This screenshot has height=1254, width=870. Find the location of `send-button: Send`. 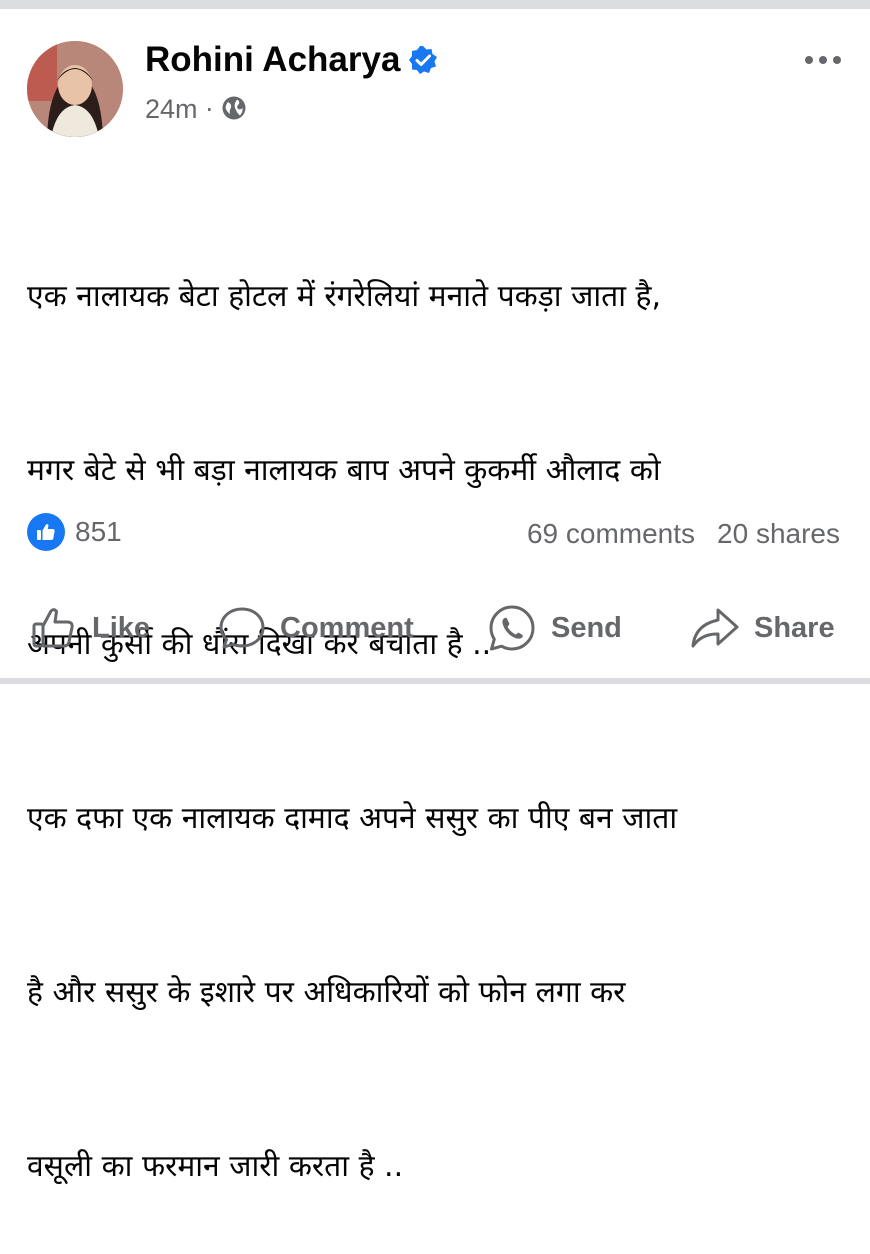

send-button: Send is located at coordinates (554, 628).